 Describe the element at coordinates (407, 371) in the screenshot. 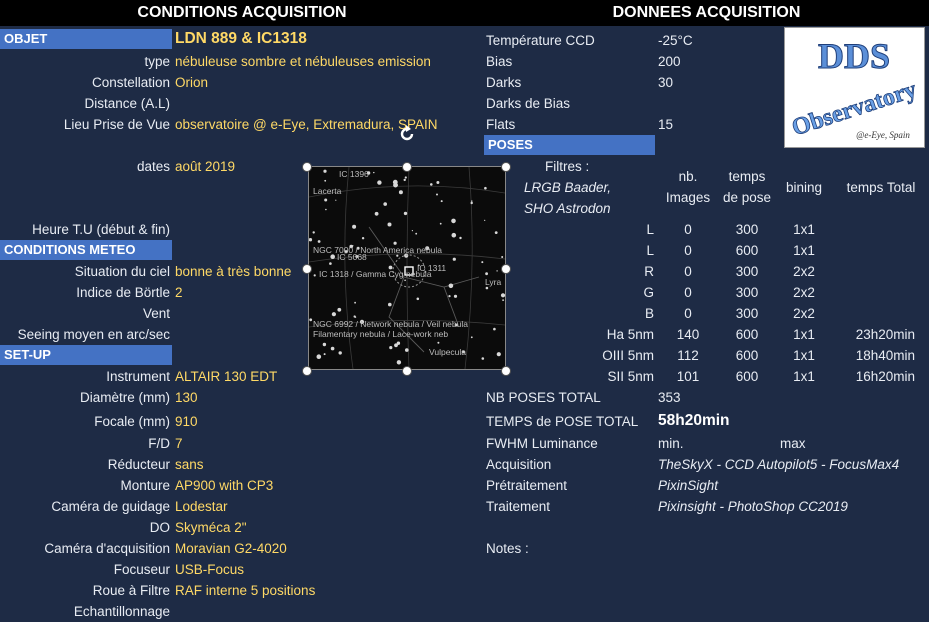

I see `resize-handle-s` at that location.